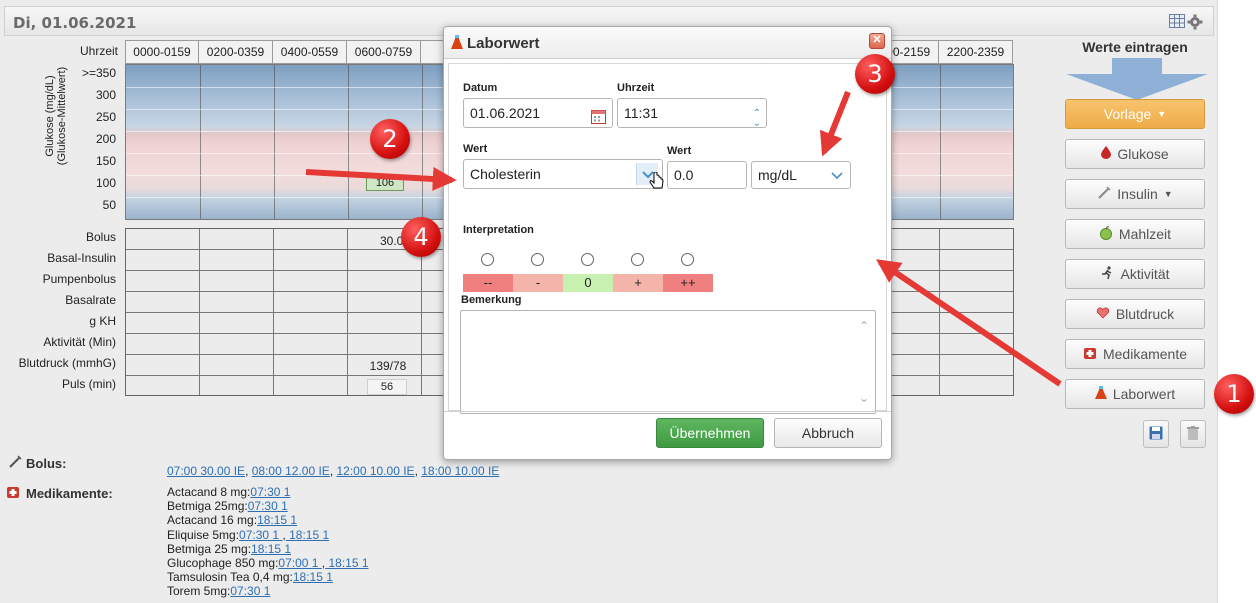 The image size is (1256, 603). What do you see at coordinates (69, 493) in the screenshot?
I see `meds-info-label: Medikamente:` at bounding box center [69, 493].